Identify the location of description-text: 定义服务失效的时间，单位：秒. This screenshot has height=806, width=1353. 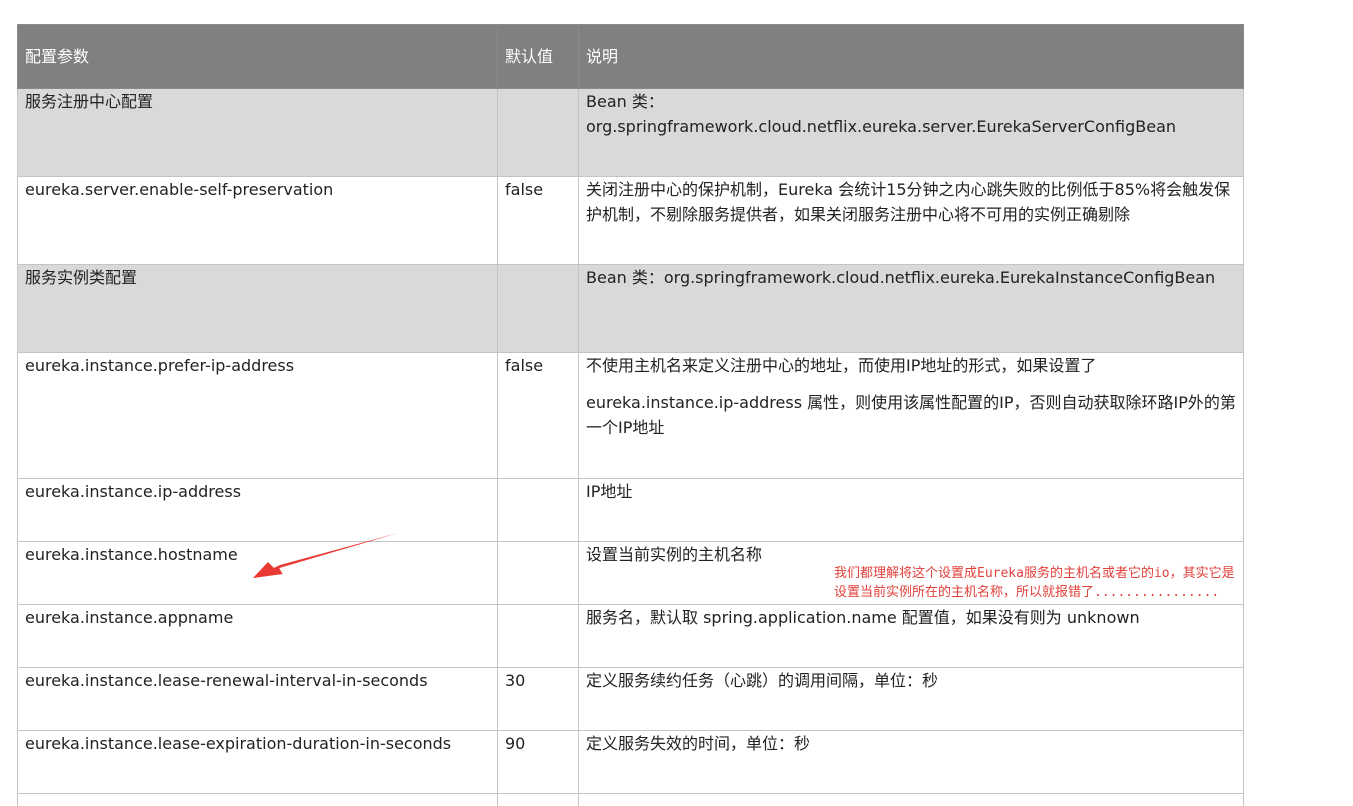
(698, 743).